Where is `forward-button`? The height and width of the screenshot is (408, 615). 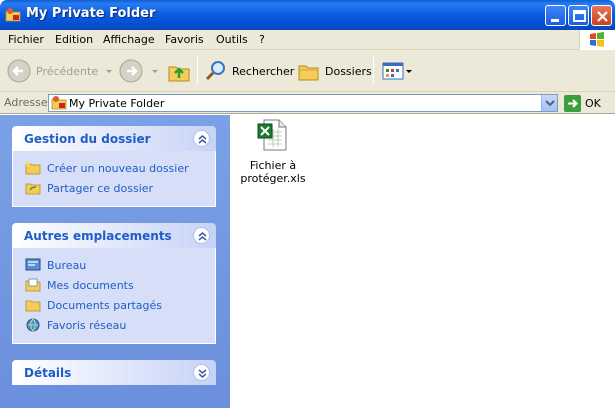 forward-button is located at coordinates (139, 71).